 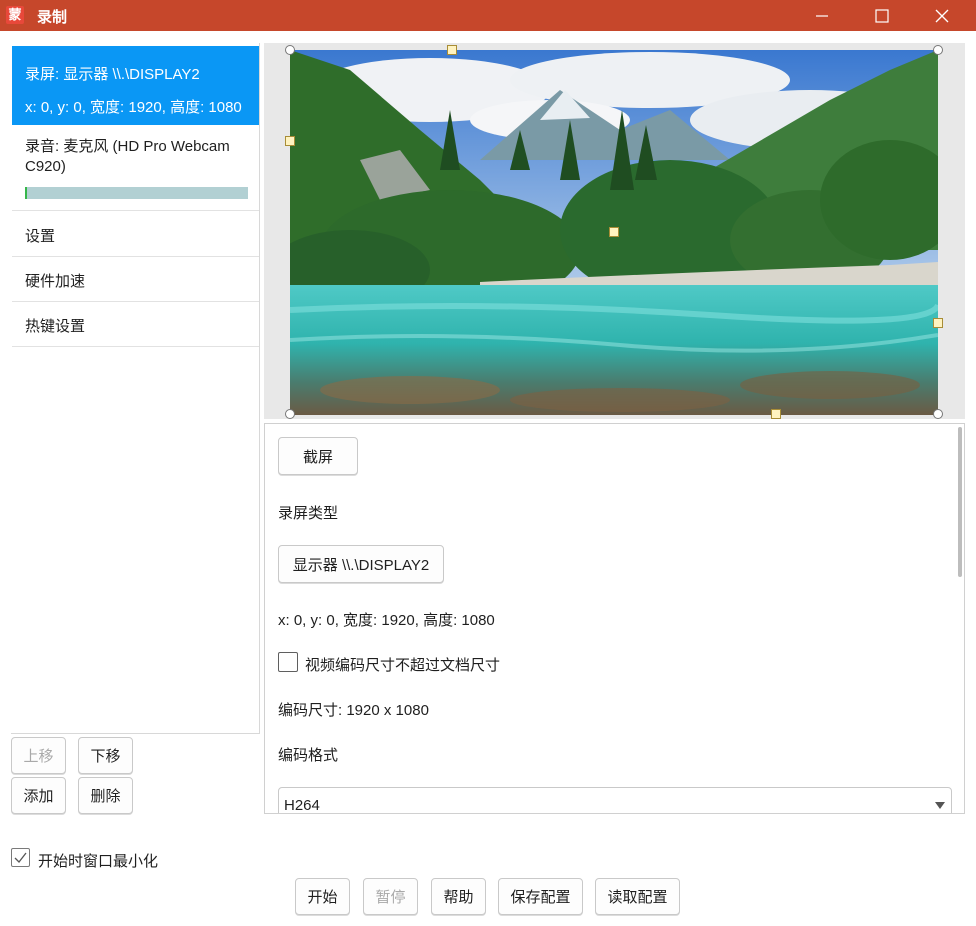 I want to click on chevron-down-icon, so click(x=940, y=805).